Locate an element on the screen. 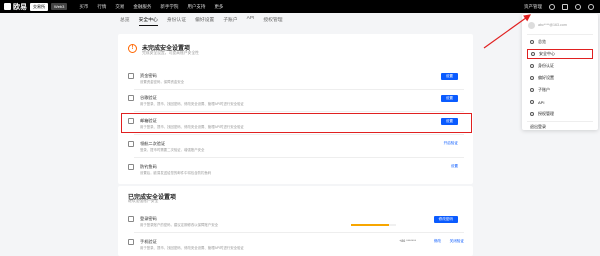 The image size is (600, 256). avatar is located at coordinates (531, 25).